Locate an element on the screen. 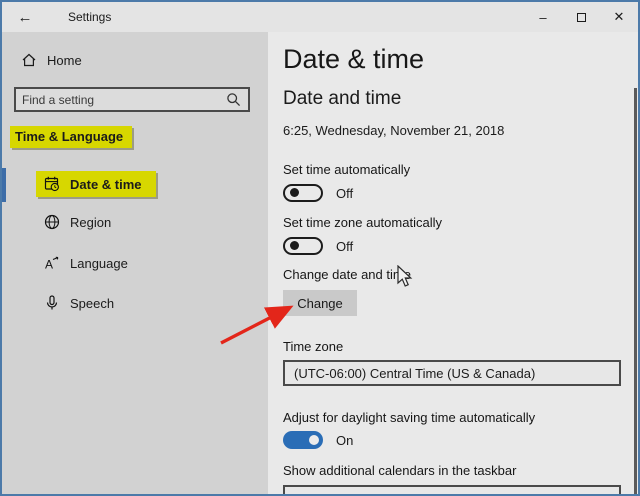 The width and height of the screenshot is (640, 496). minimize-icon: – is located at coordinates (543, 17).